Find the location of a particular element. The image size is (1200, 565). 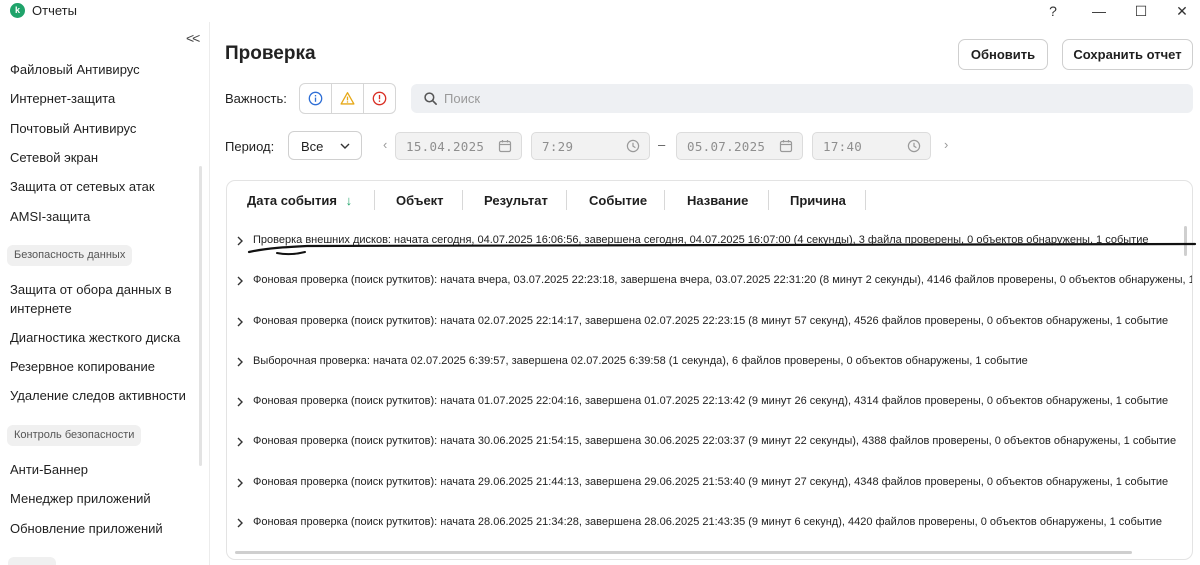

sidebar-item-mail-antivirus: Почтовый Антивирус is located at coordinates (100, 128).